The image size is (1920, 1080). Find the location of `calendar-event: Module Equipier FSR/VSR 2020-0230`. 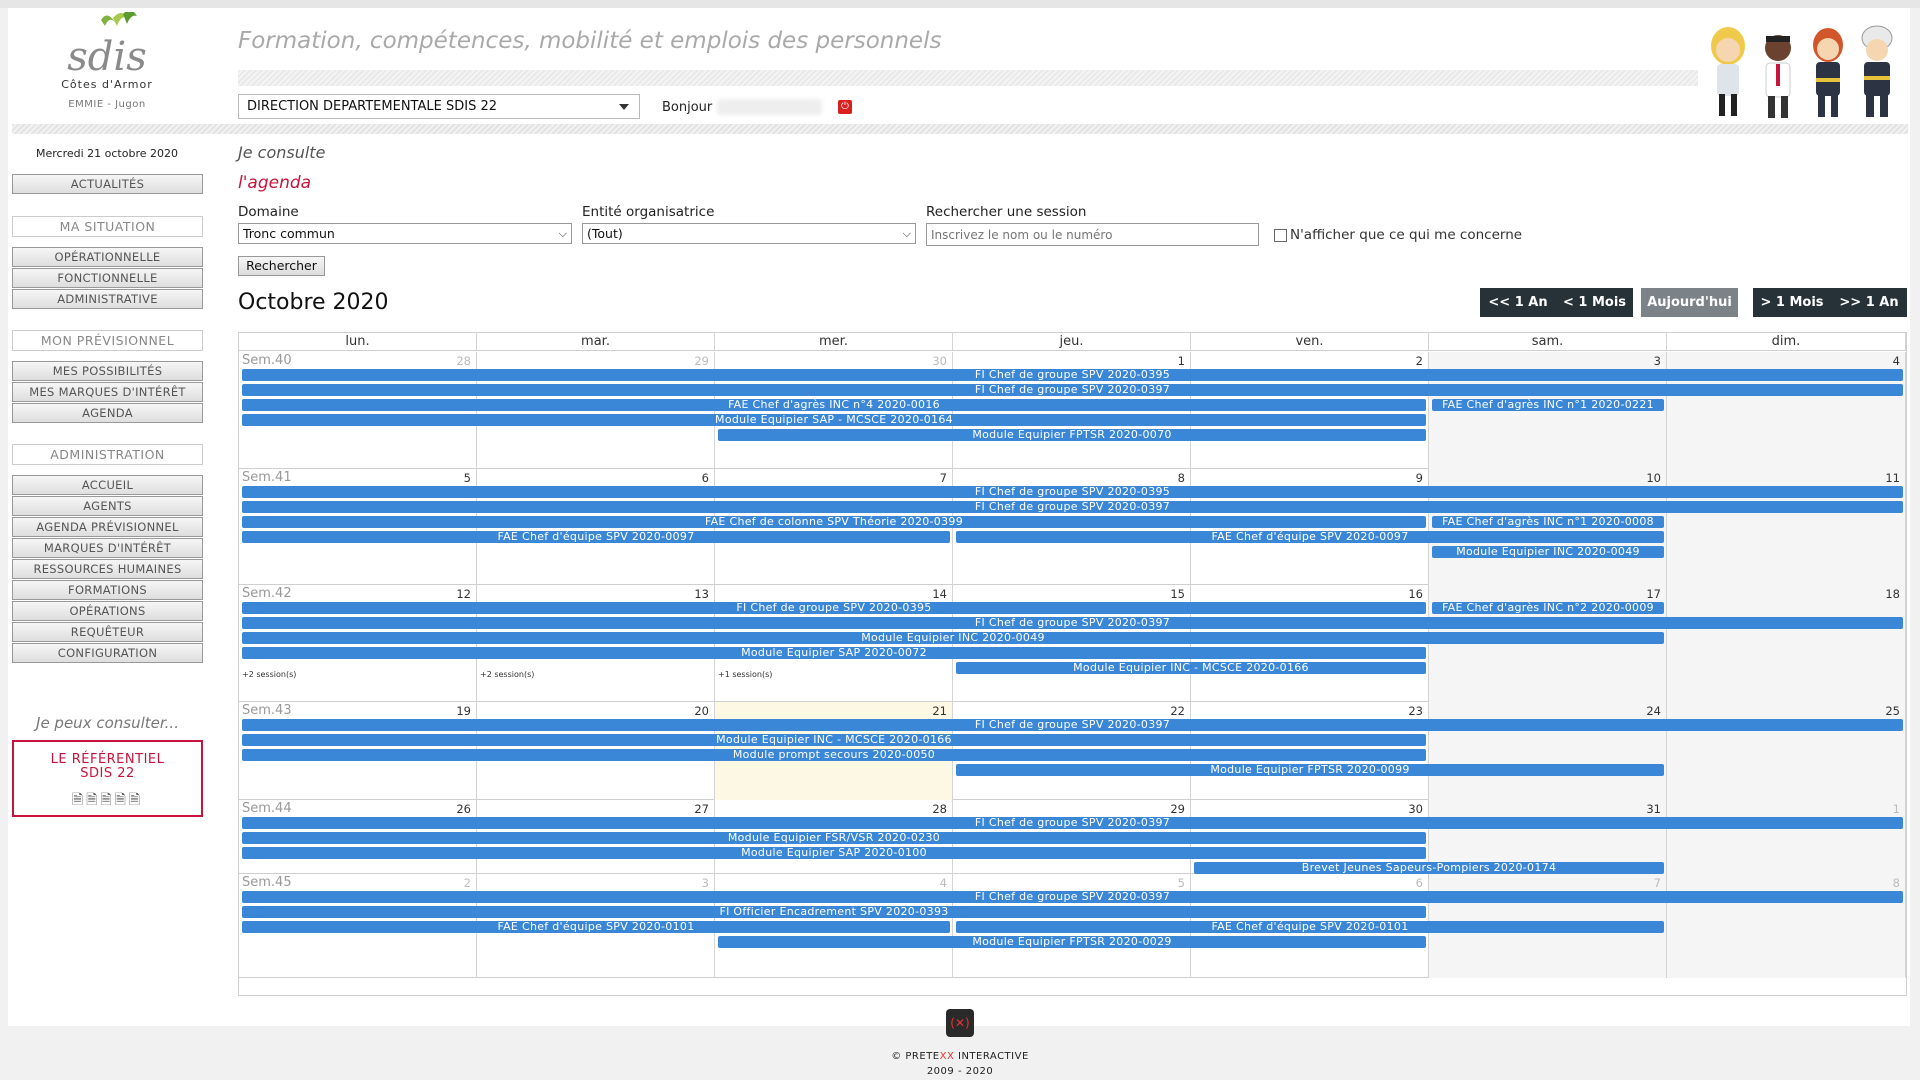

calendar-event: Module Equipier FSR/VSR 2020-0230 is located at coordinates (834, 838).